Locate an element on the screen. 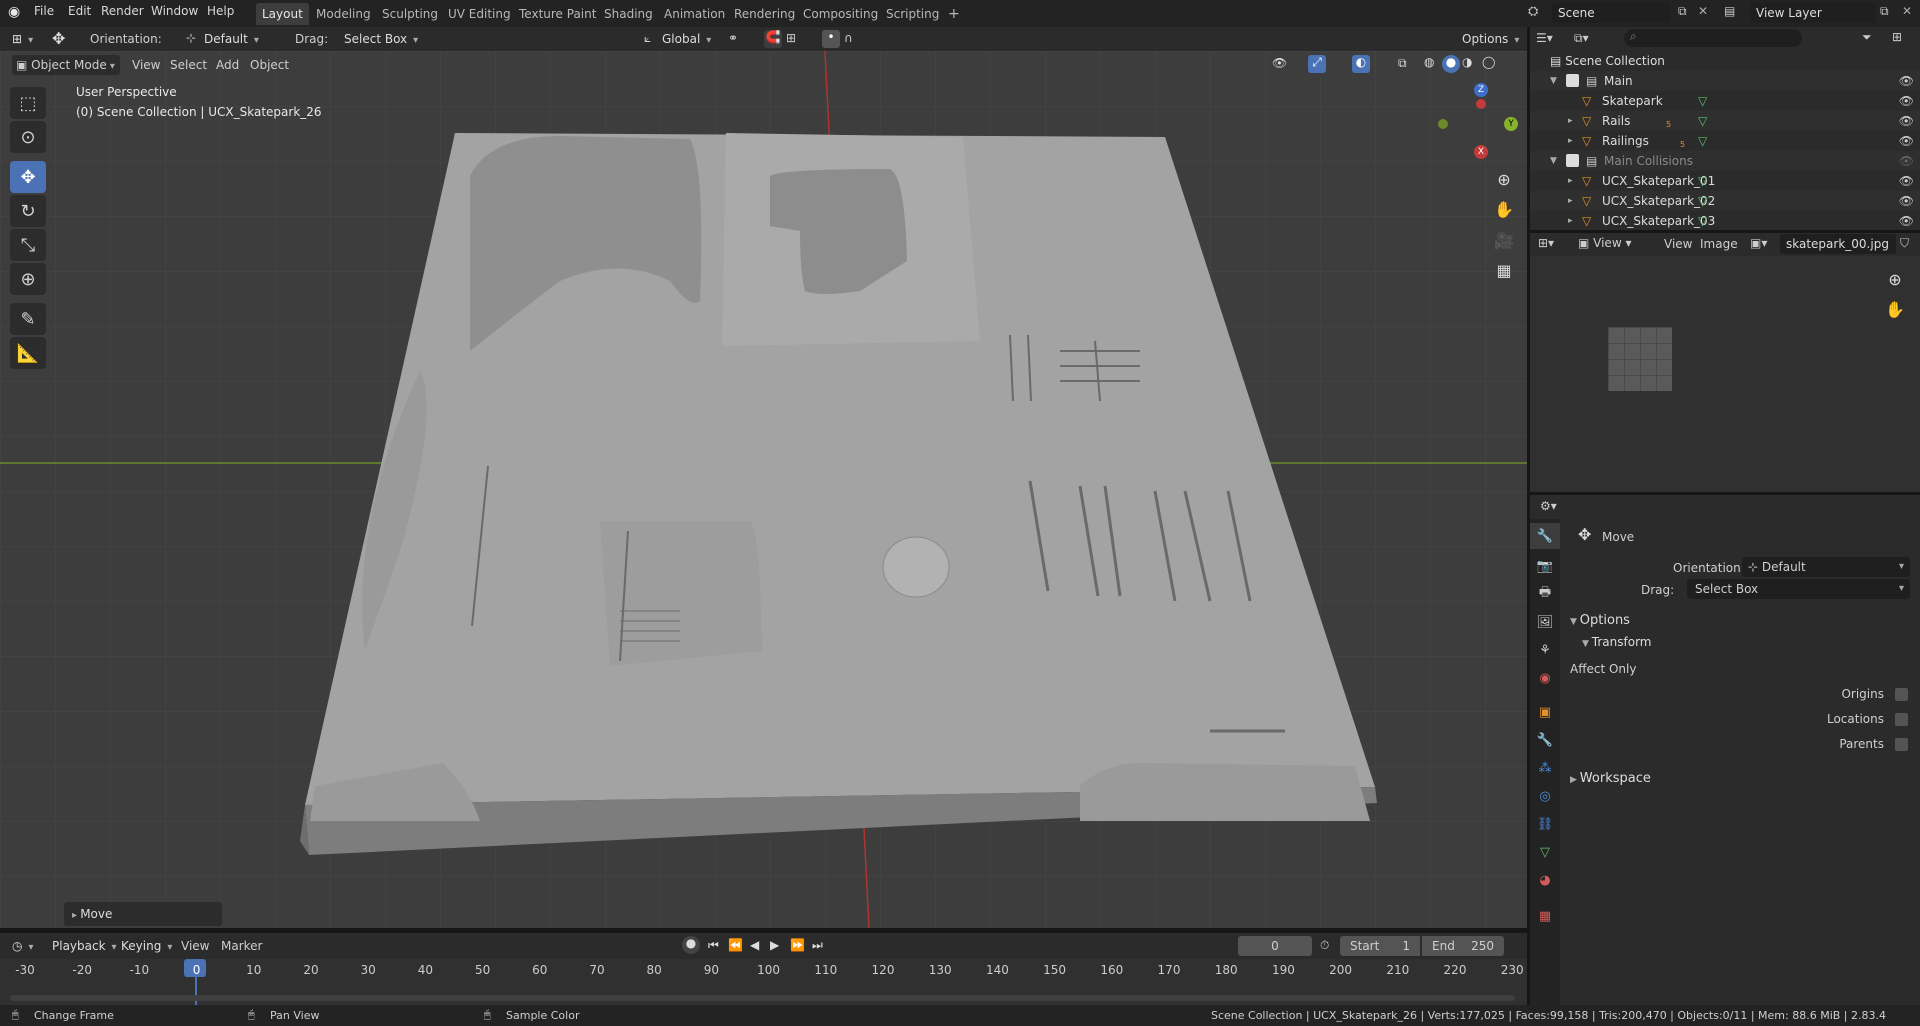 This screenshot has width=1920, height=1026. menu-file: File is located at coordinates (44, 11).